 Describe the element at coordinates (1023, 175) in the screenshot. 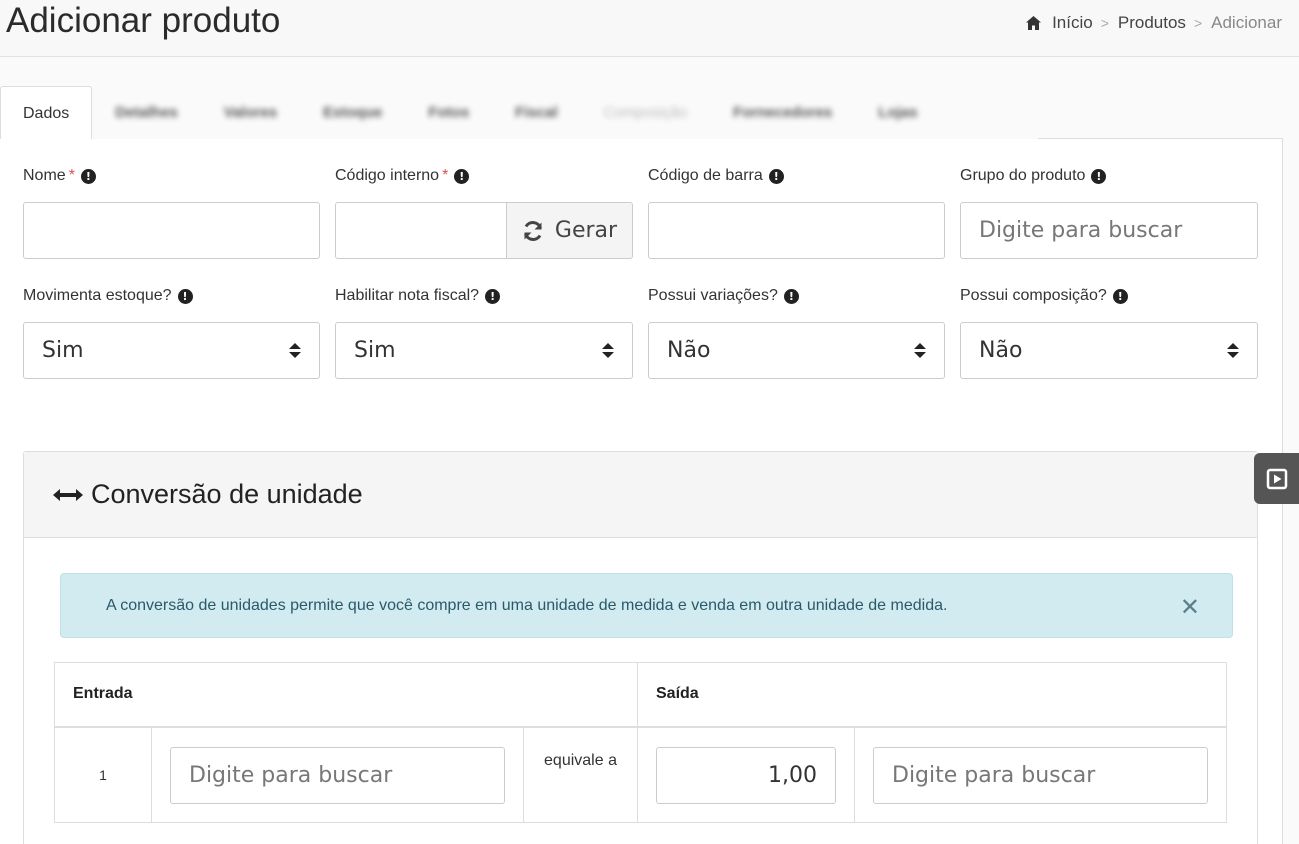

I see `grupo-label-text: Grupo do produto` at that location.